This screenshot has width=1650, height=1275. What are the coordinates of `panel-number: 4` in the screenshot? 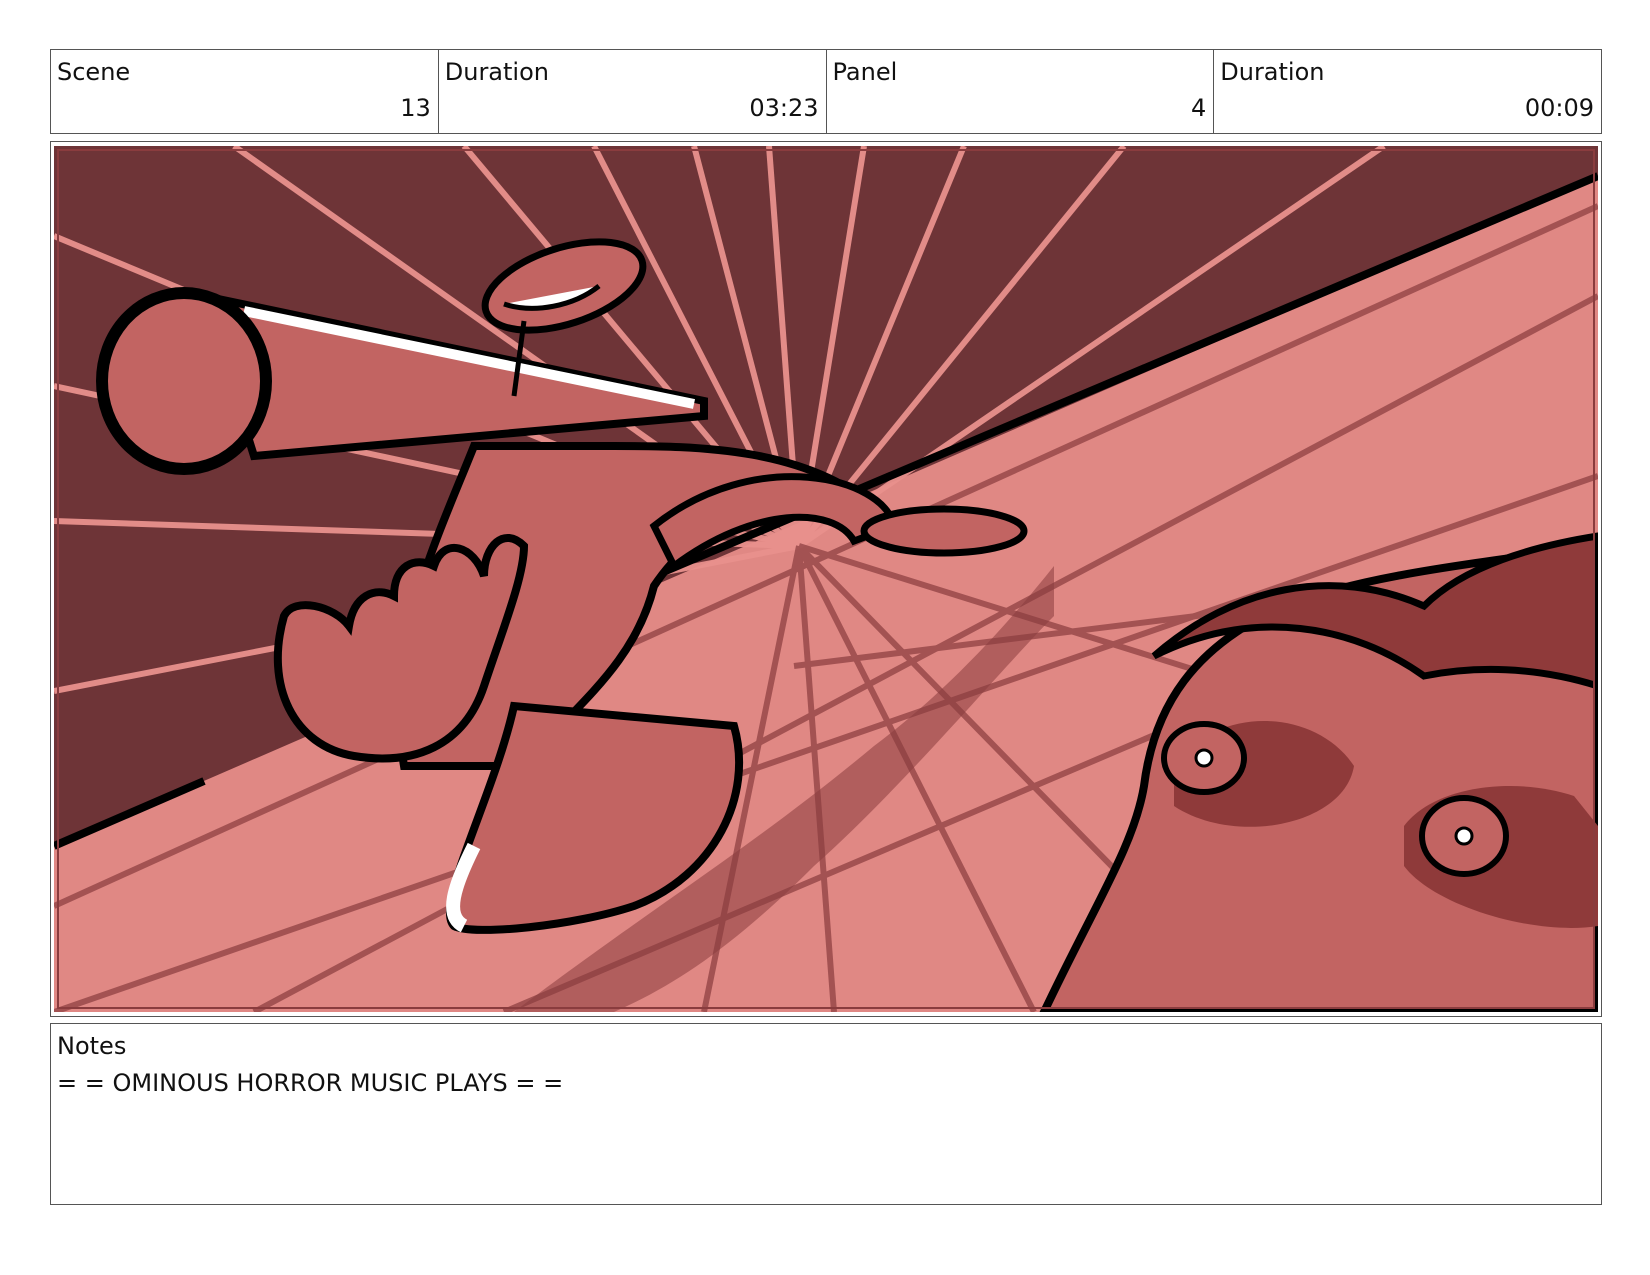 It's located at (1198, 108).